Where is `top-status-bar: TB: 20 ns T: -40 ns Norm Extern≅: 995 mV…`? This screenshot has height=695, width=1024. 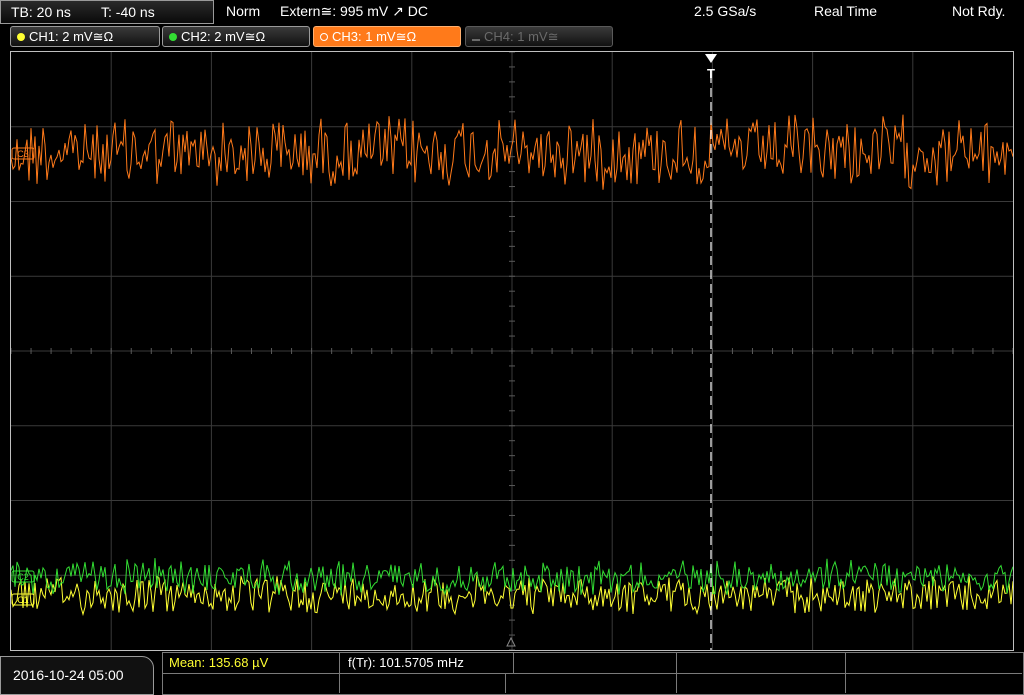 top-status-bar: TB: 20 ns T: -40 ns Norm Extern≅: 995 mV… is located at coordinates (512, 12).